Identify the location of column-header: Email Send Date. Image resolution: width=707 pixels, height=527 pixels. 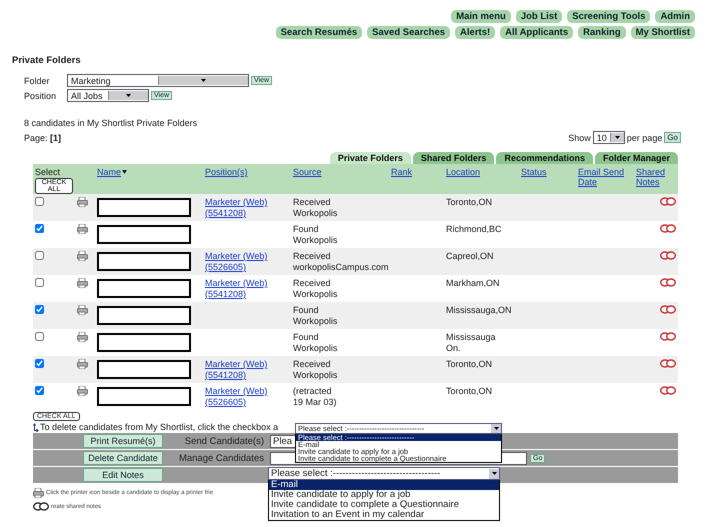
(605, 177).